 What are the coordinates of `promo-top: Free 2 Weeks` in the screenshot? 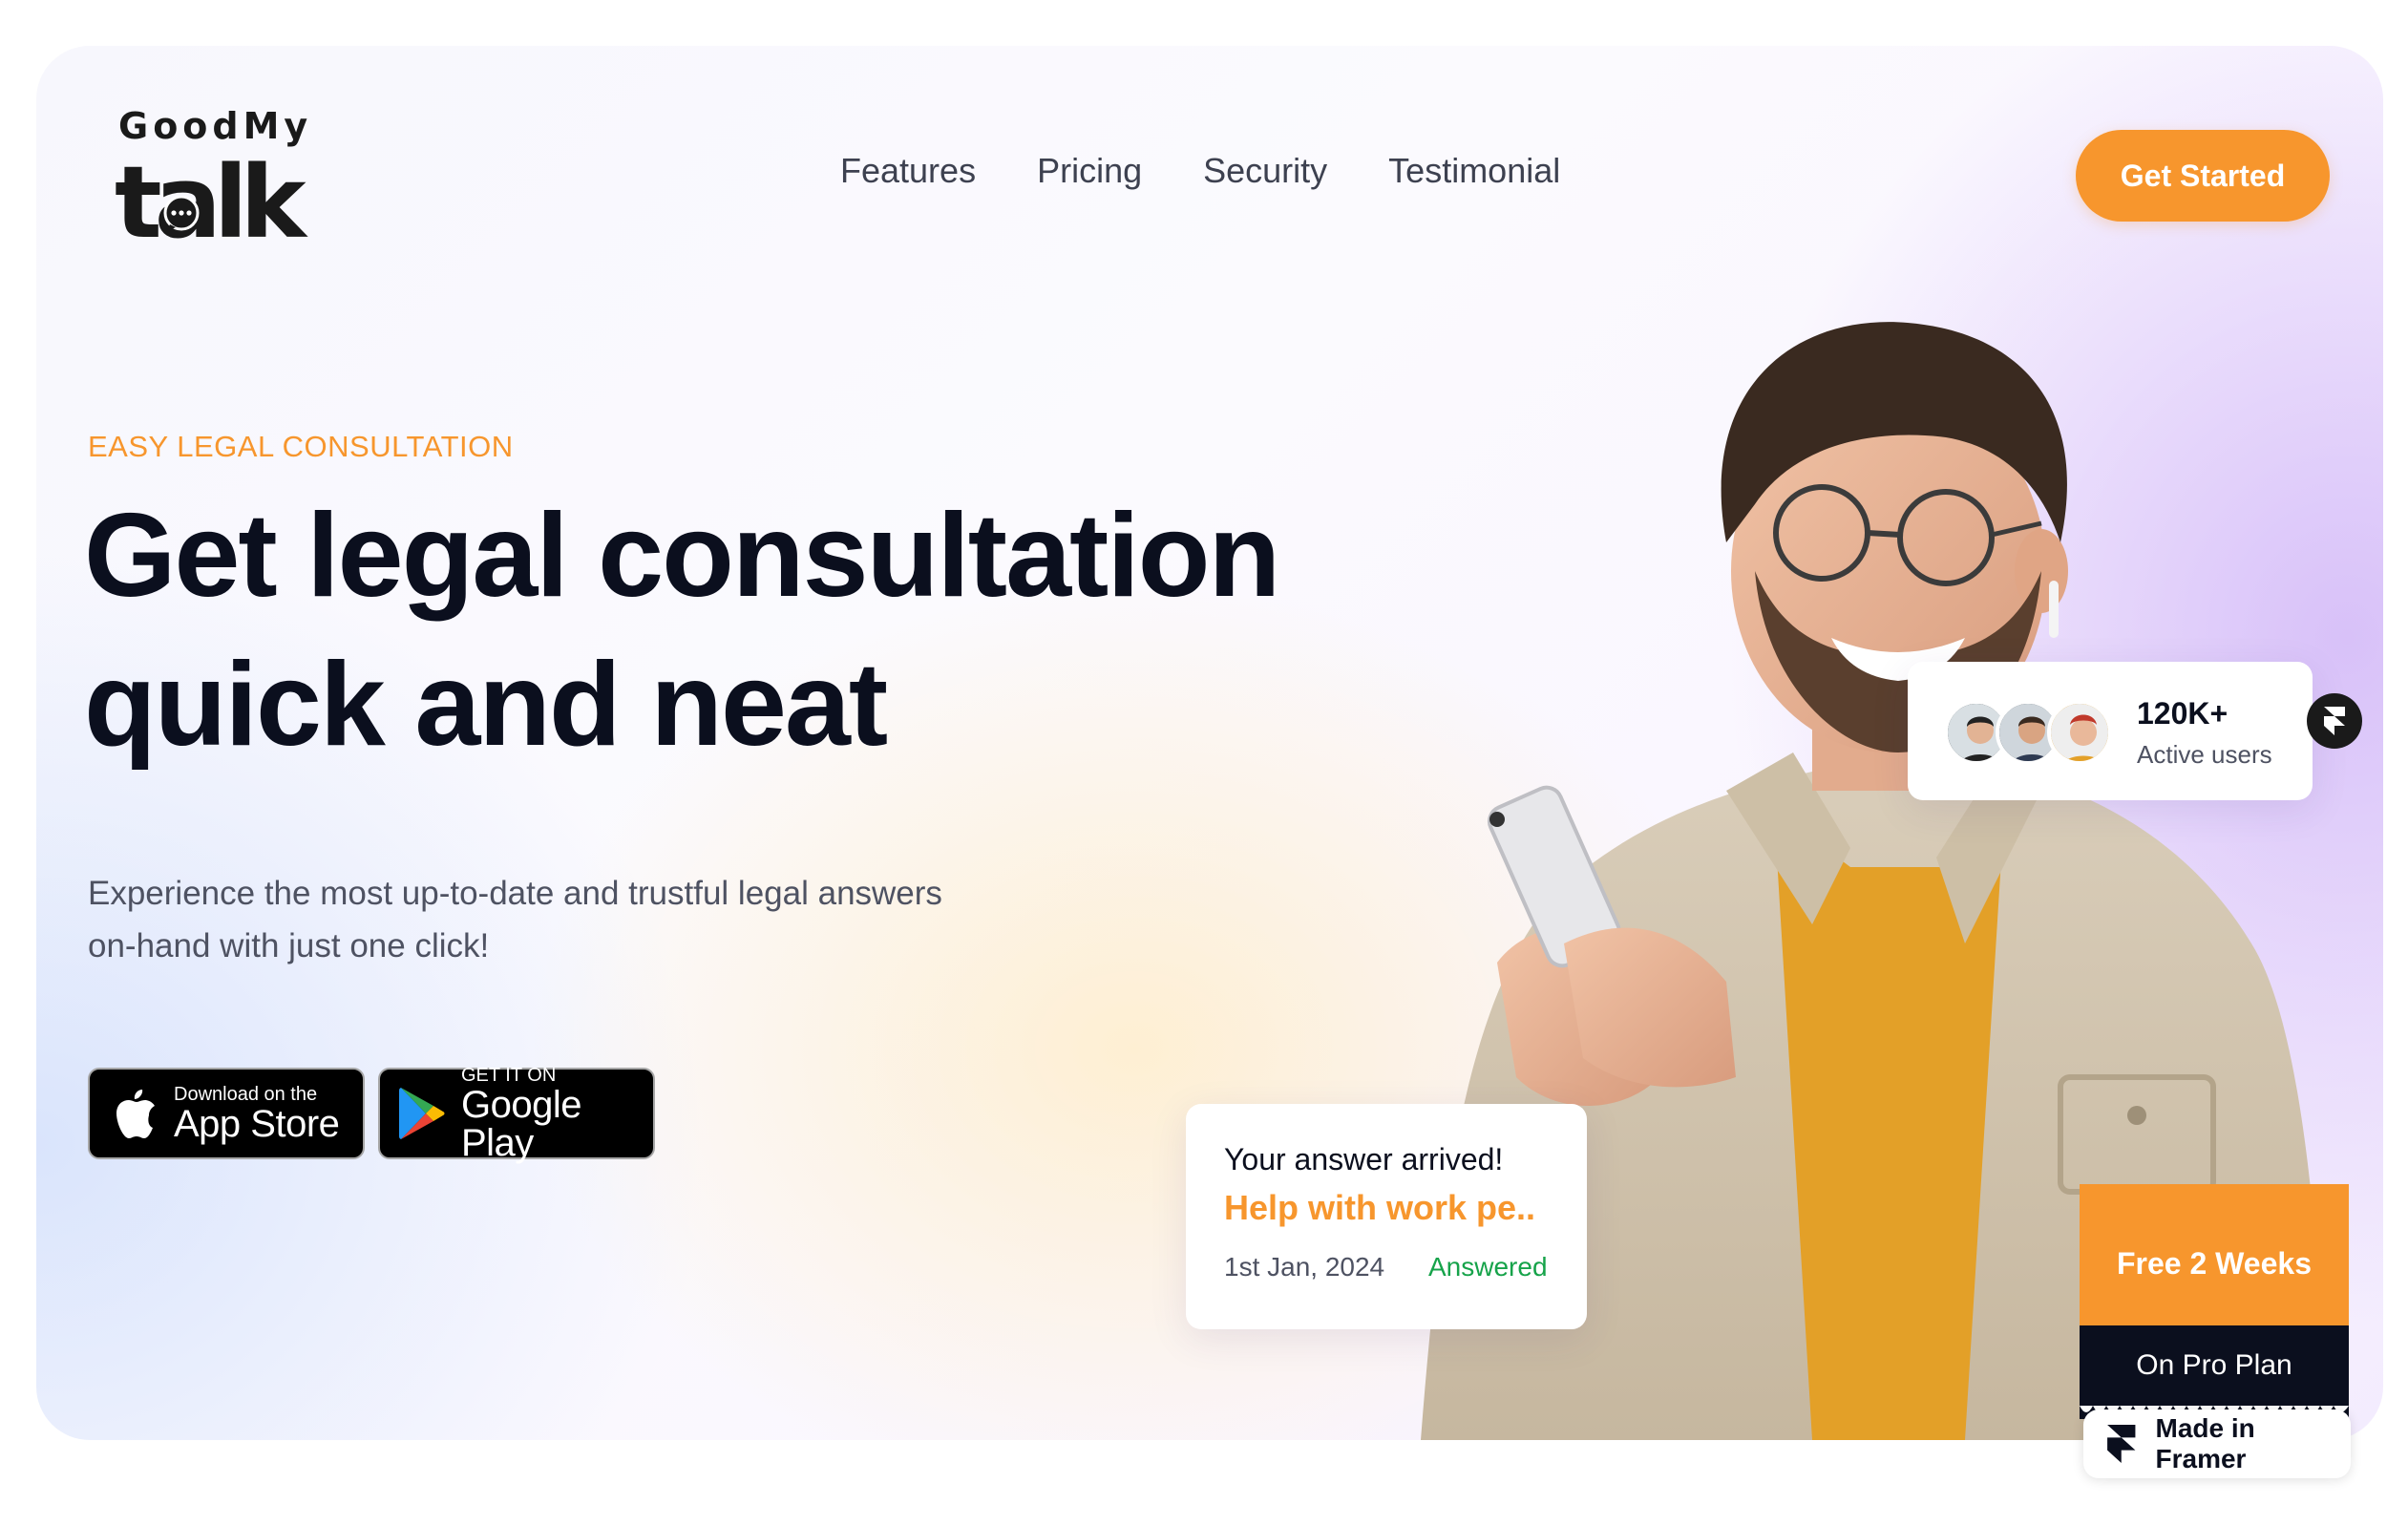 It's located at (2214, 1254).